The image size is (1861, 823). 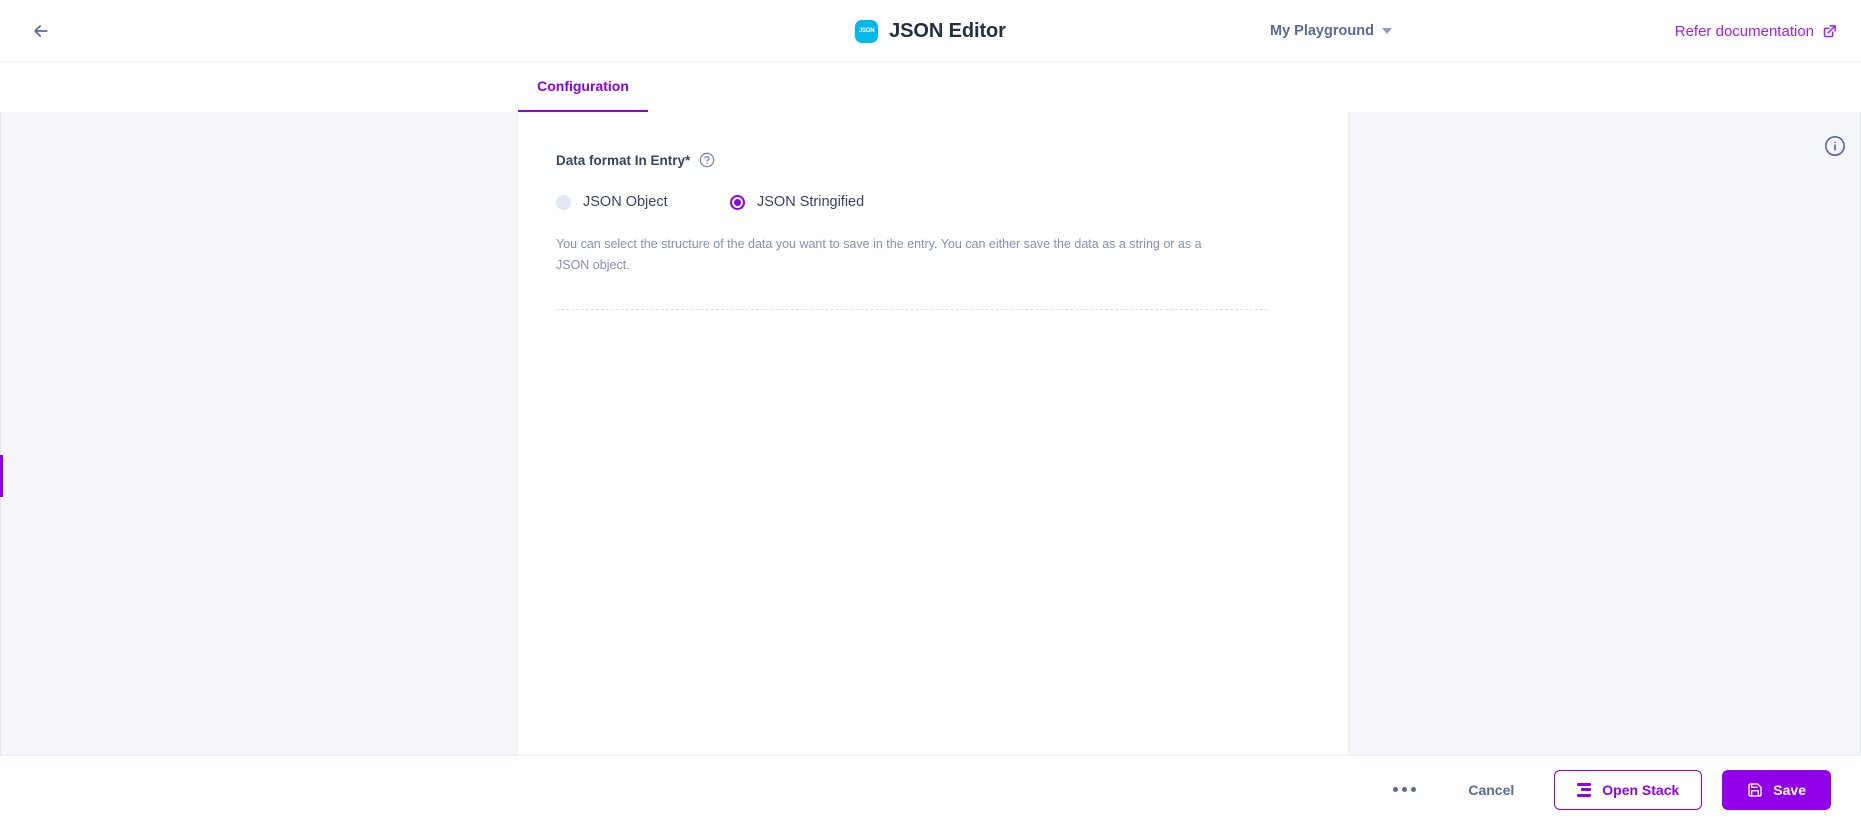 I want to click on radio-option-json-object: JSON Object, so click(x=643, y=202).